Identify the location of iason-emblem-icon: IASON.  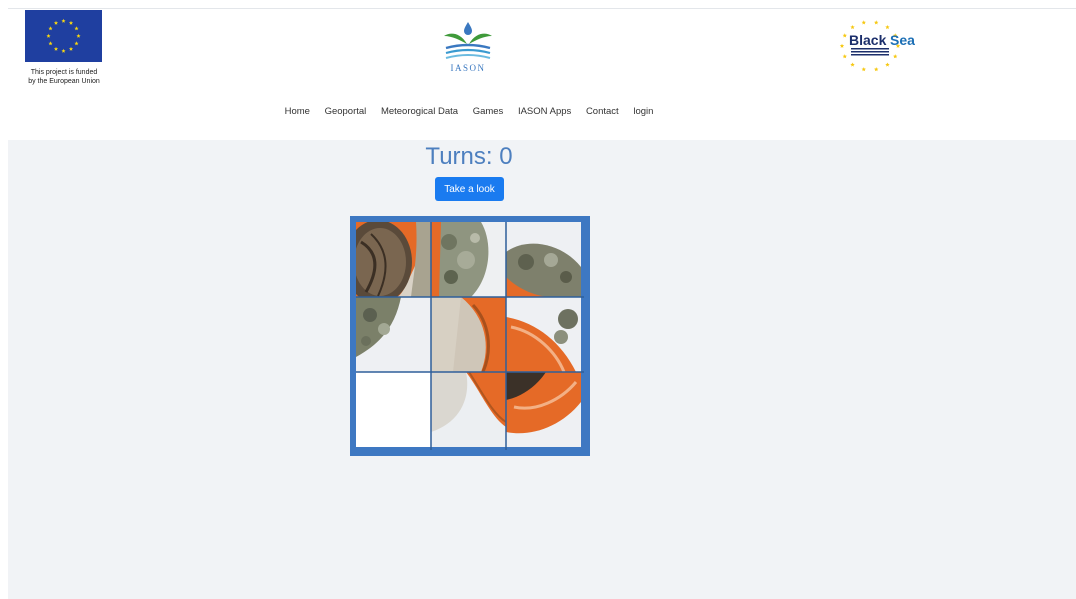
(468, 47).